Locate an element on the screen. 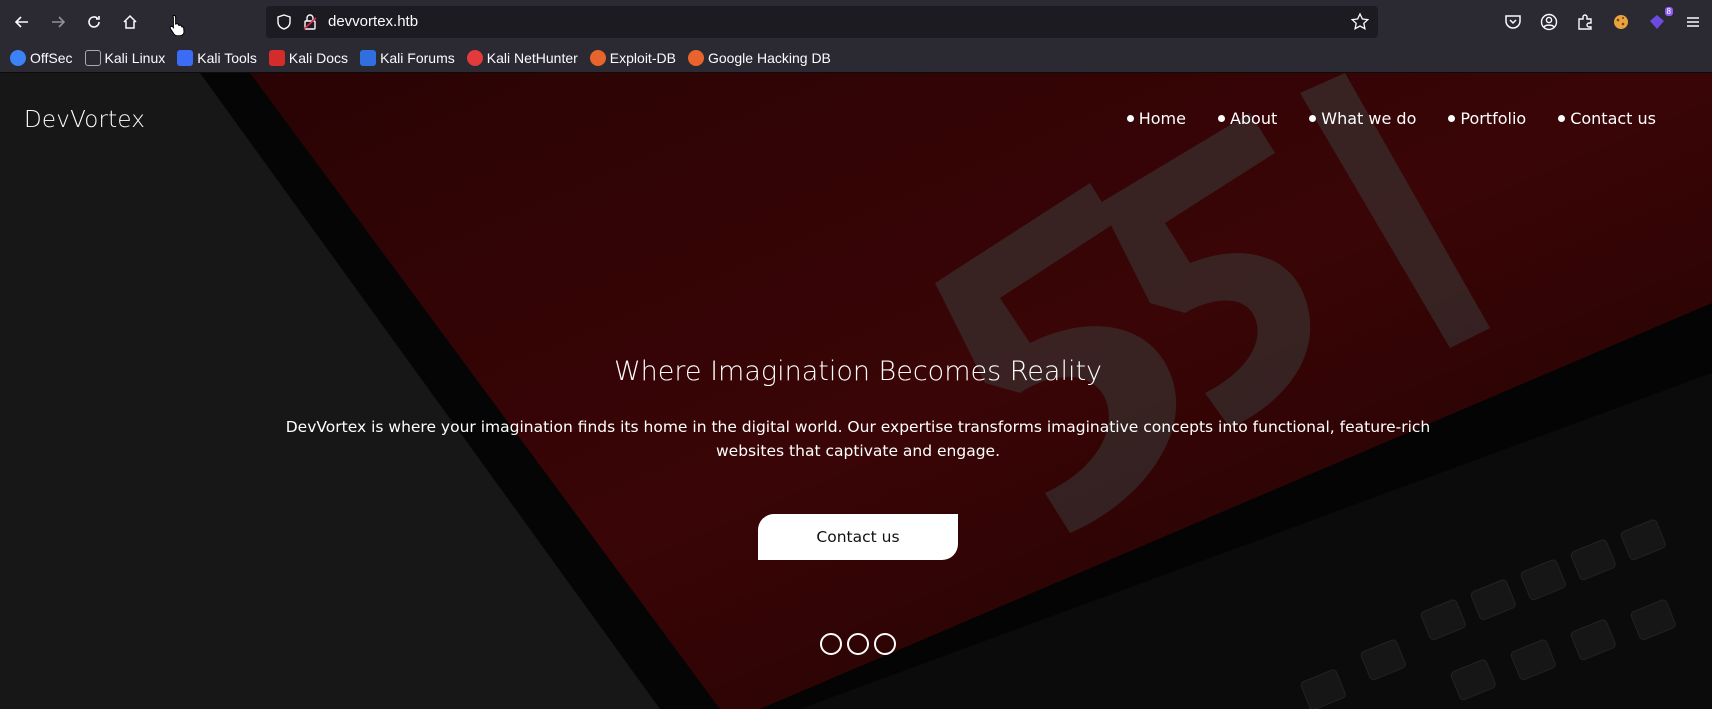 This screenshot has width=1712, height=709. offsec-icon is located at coordinates (18, 58).